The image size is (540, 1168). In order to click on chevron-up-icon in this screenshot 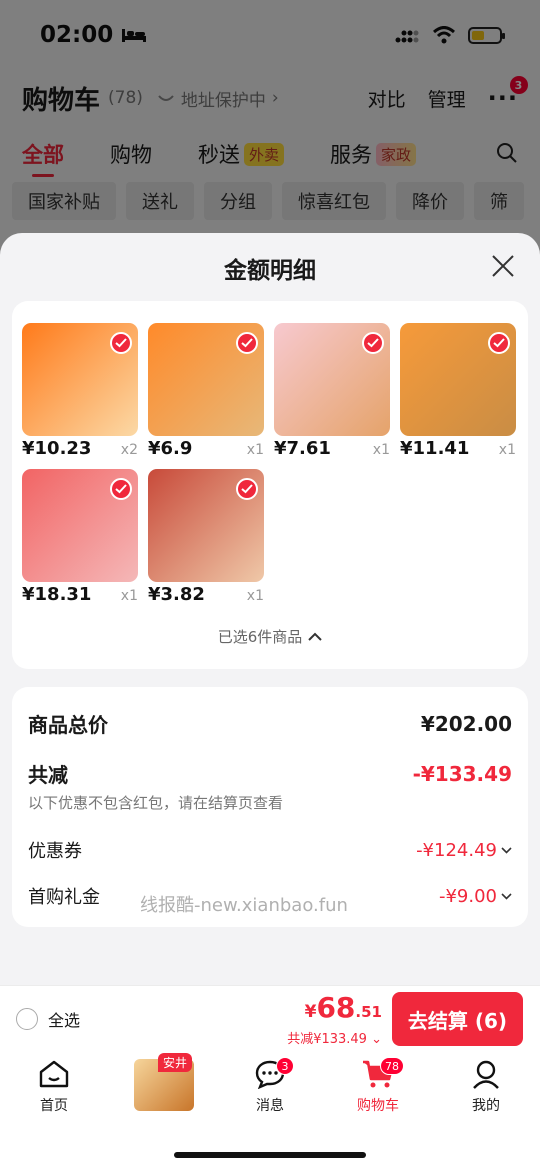, I will do `click(315, 636)`.